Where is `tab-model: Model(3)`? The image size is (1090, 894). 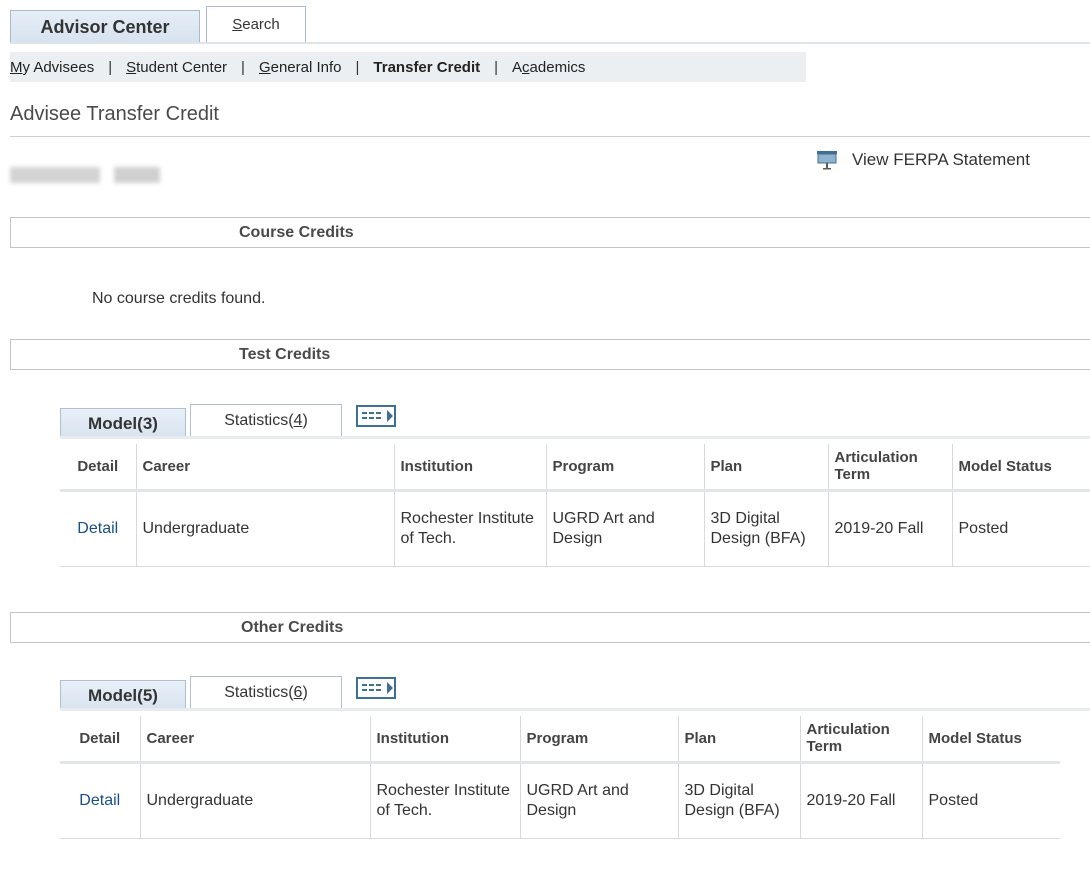 tab-model: Model(3) is located at coordinates (123, 423).